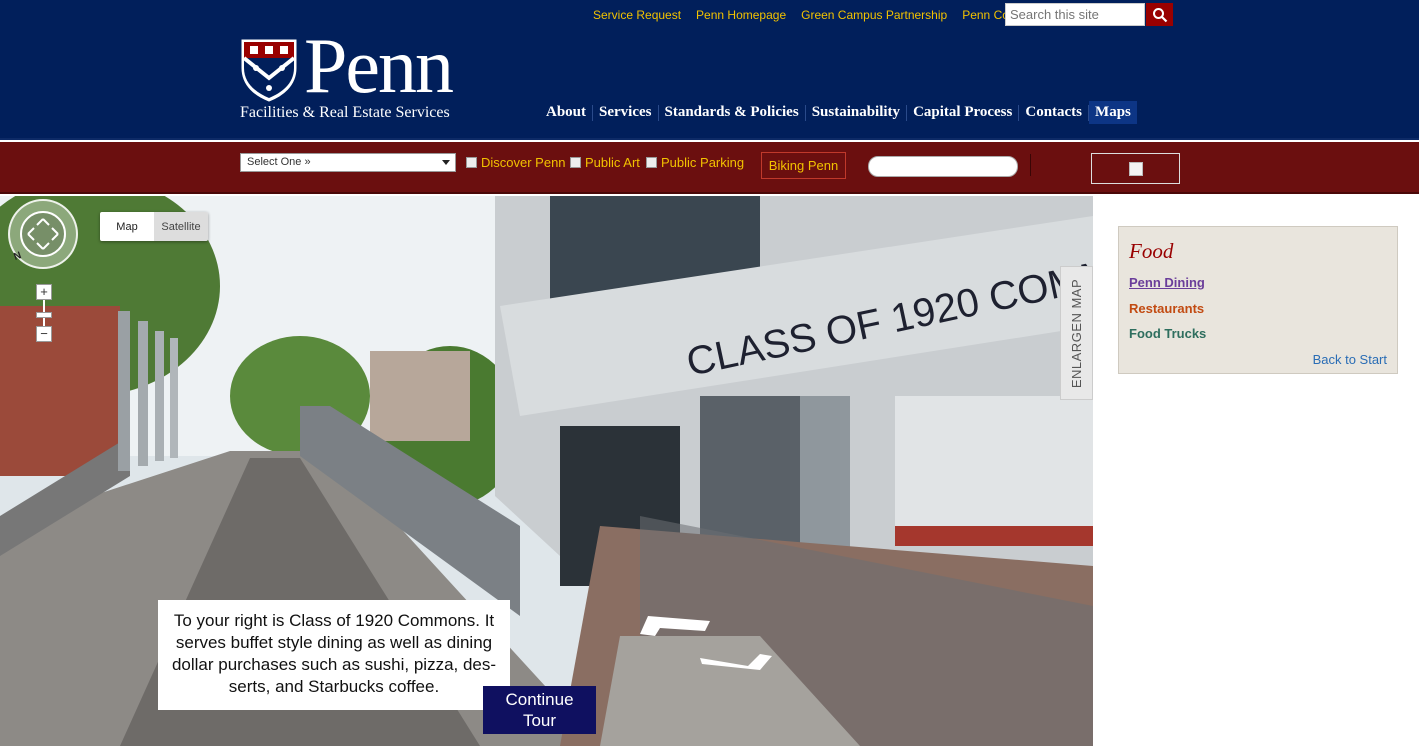  What do you see at coordinates (127, 226) in the screenshot?
I see `map-type-map-button: Map` at bounding box center [127, 226].